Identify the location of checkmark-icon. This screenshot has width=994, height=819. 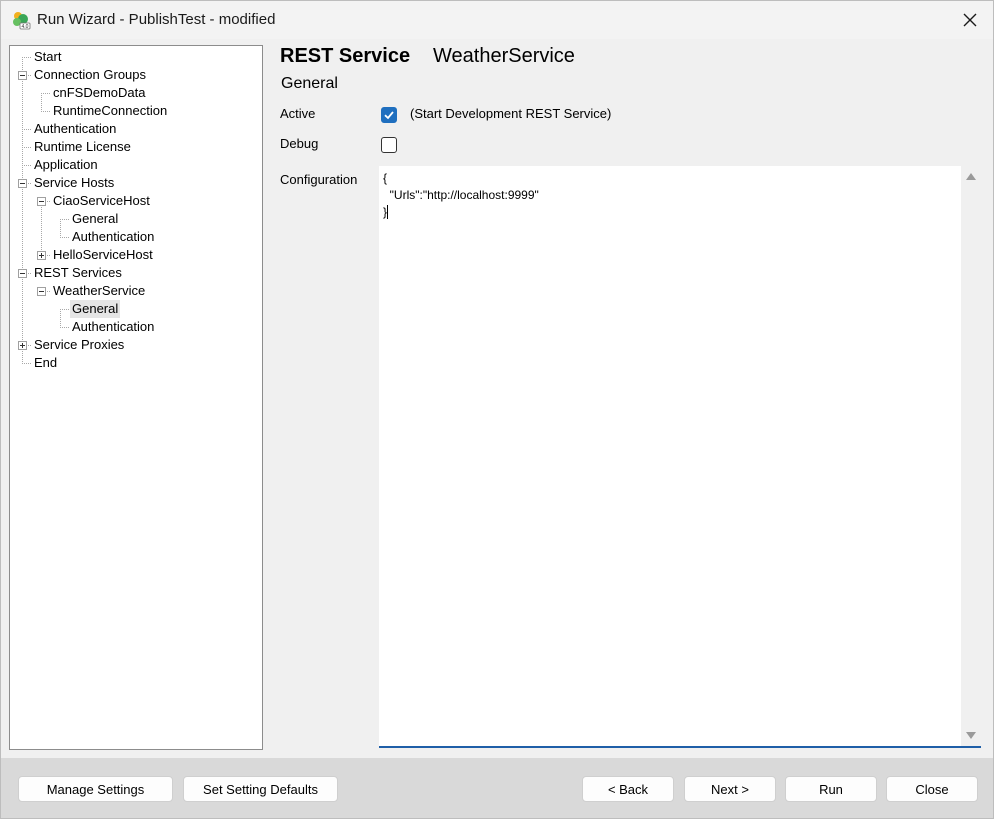
(389, 115).